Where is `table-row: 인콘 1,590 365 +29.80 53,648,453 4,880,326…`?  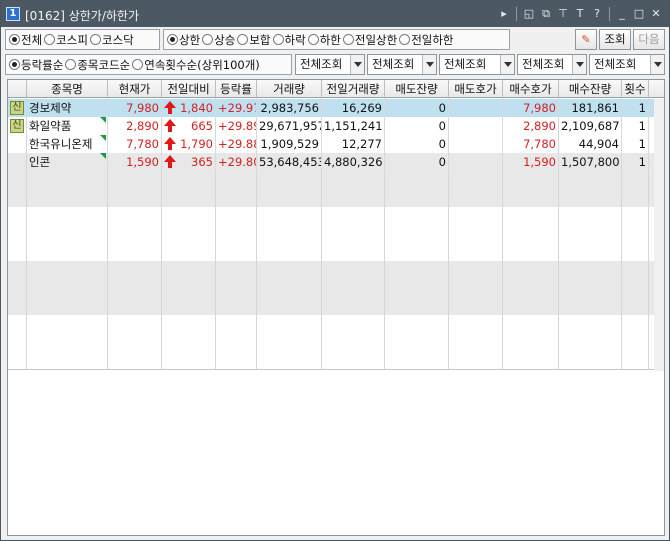 table-row: 인콘 1,590 365 +29.80 53,648,453 4,880,326… is located at coordinates (336, 162).